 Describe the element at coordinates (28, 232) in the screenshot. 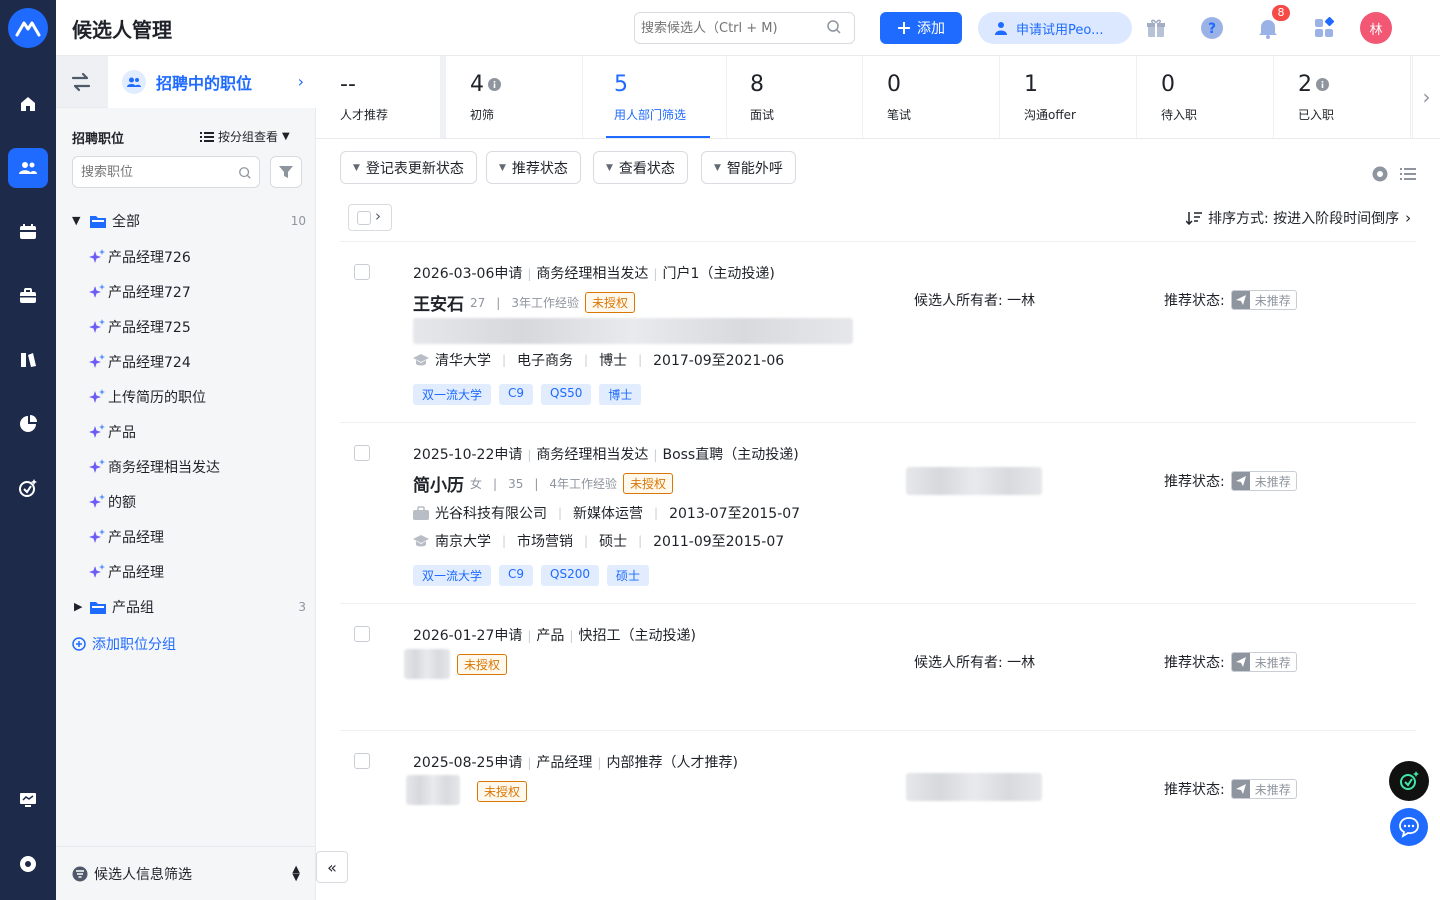

I see `calendar-icon` at that location.